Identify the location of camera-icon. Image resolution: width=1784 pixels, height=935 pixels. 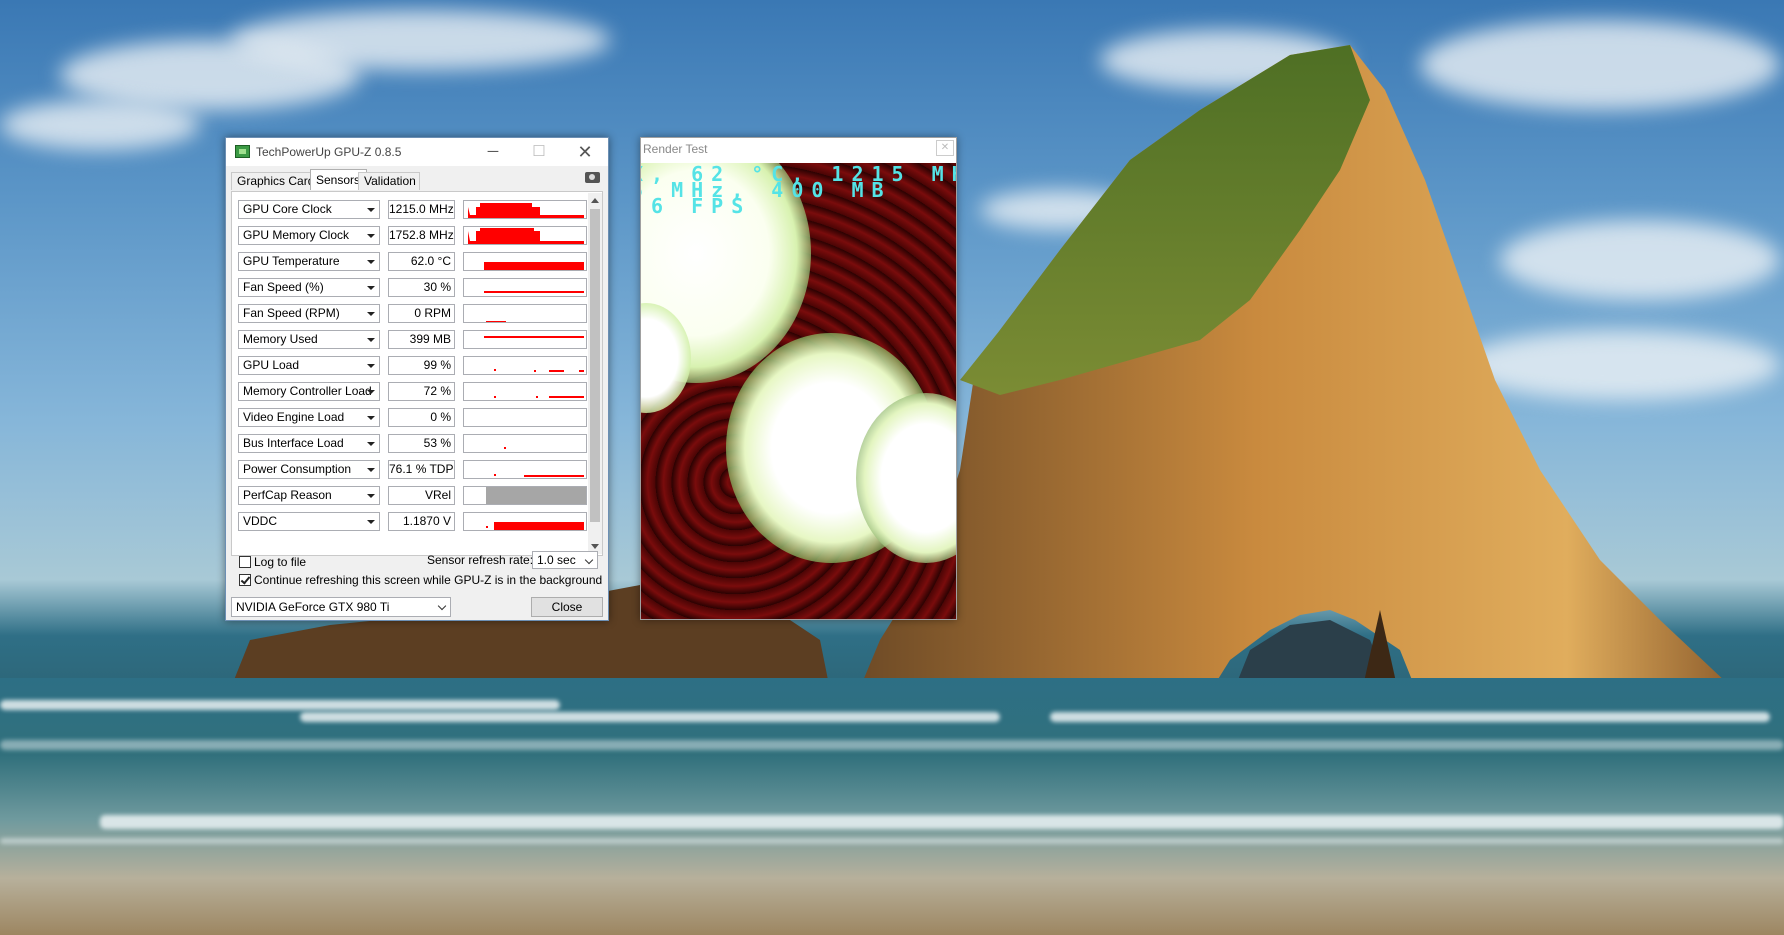
(592, 177).